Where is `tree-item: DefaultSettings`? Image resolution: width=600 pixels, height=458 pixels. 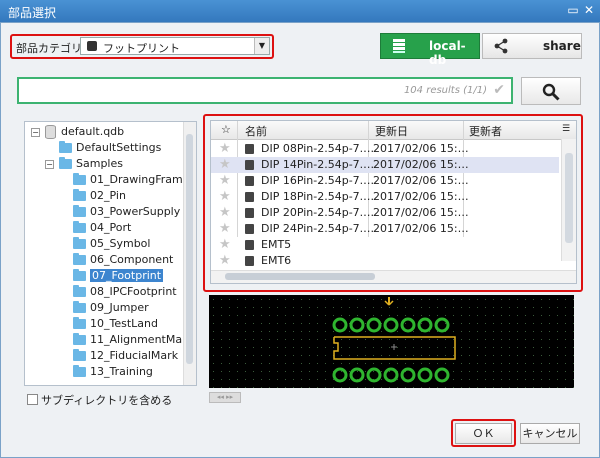
tree-item: DefaultSettings is located at coordinates (110, 148).